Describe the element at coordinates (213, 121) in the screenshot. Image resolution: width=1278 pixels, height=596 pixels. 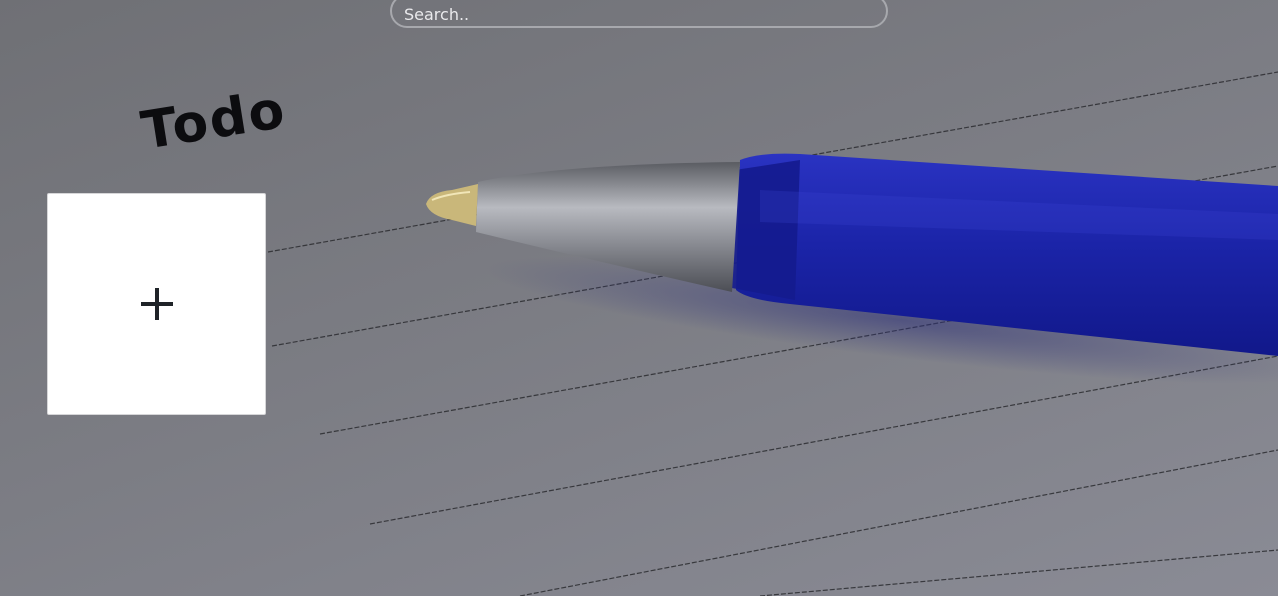
I see `todo-heading: Todo` at that location.